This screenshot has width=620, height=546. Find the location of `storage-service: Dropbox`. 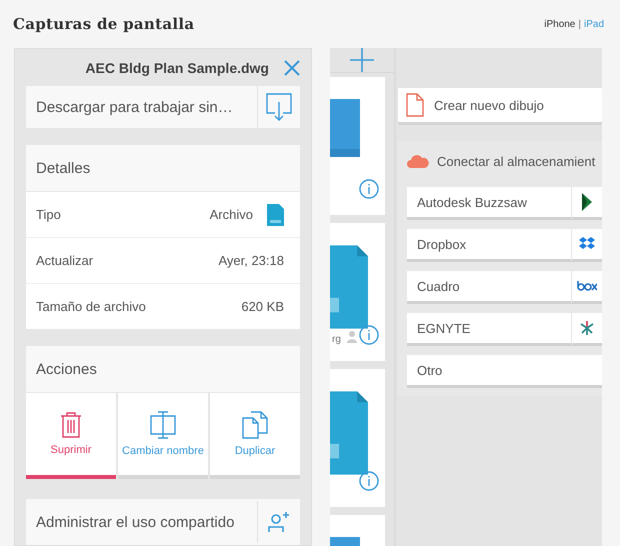

storage-service: Dropbox is located at coordinates (504, 245).